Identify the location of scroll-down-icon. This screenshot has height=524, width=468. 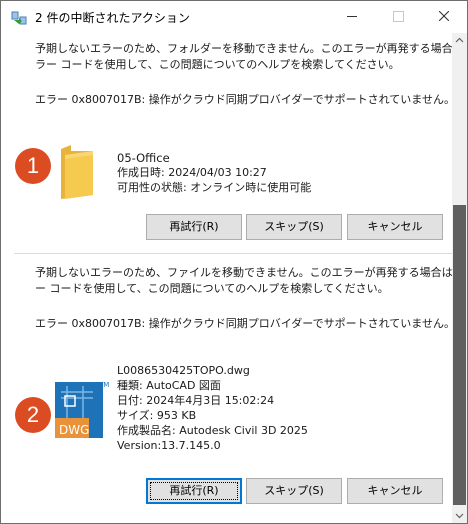
(459, 515).